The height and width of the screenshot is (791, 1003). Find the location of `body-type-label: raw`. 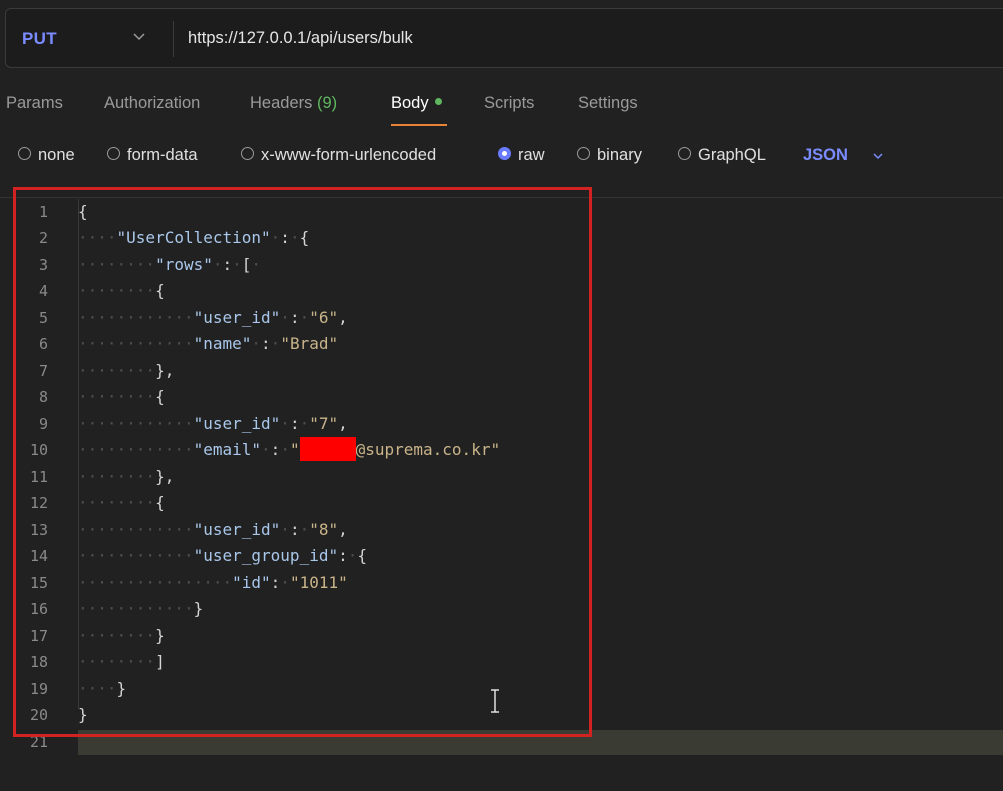

body-type-label: raw is located at coordinates (531, 155).